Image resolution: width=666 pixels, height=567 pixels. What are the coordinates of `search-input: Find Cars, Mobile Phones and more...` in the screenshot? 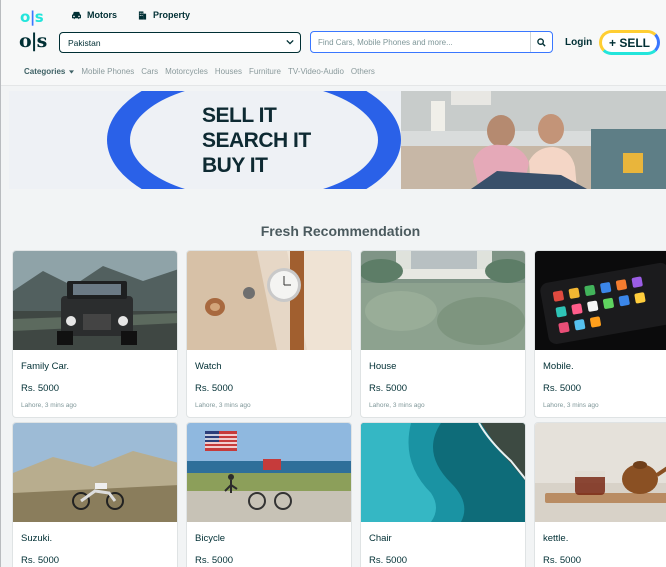 It's located at (420, 42).